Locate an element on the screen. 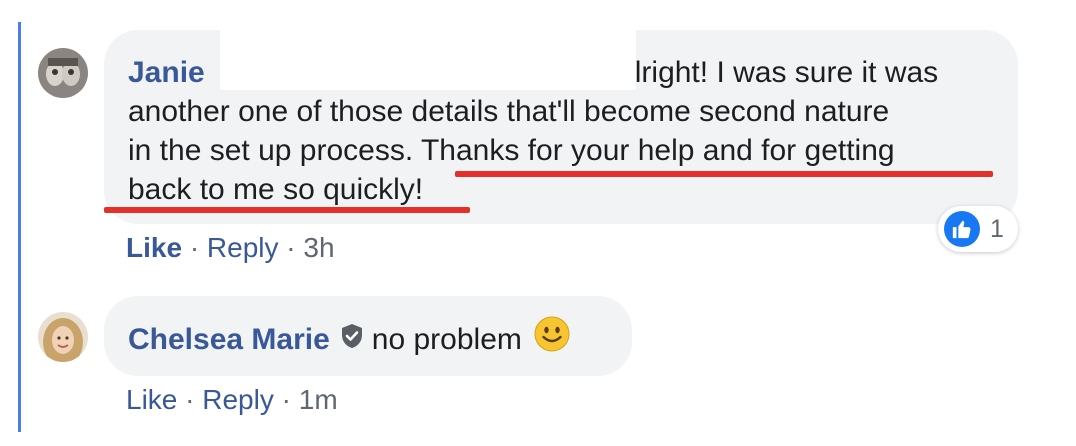 The image size is (1076, 446). reaction-count: 1 is located at coordinates (997, 229).